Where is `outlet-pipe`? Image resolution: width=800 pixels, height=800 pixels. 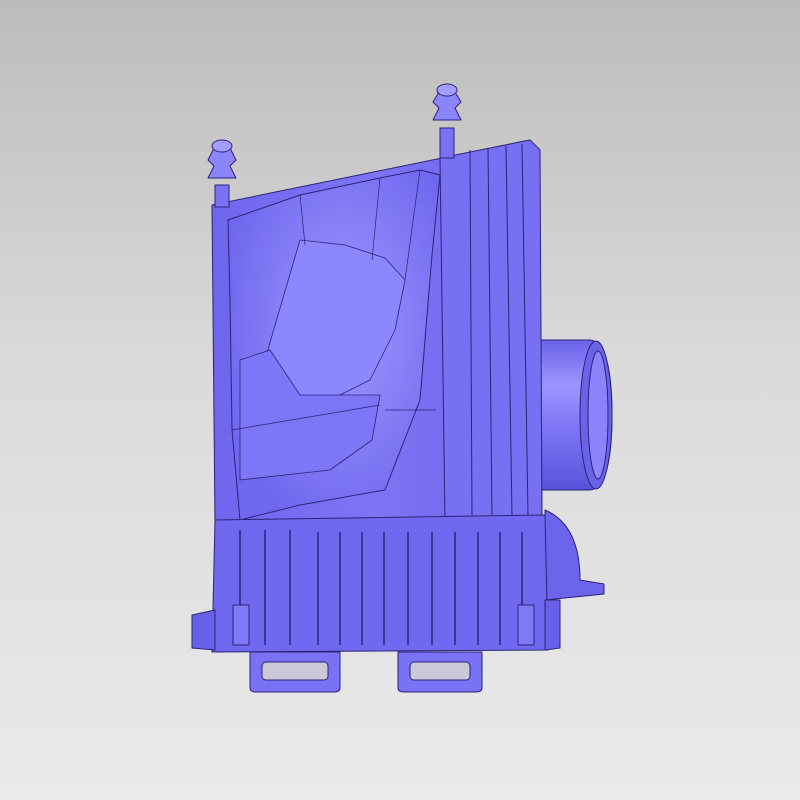 outlet-pipe is located at coordinates (572, 415).